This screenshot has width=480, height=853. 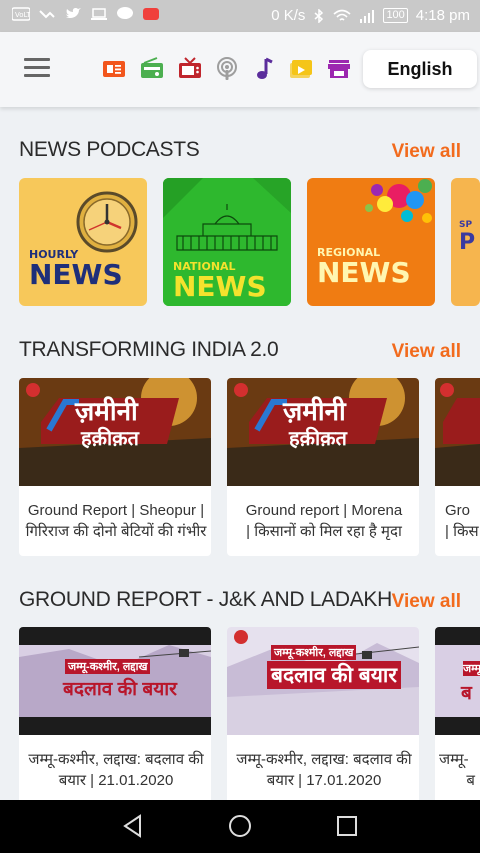 What do you see at coordinates (347, 826) in the screenshot?
I see `recent-apps-icon` at bounding box center [347, 826].